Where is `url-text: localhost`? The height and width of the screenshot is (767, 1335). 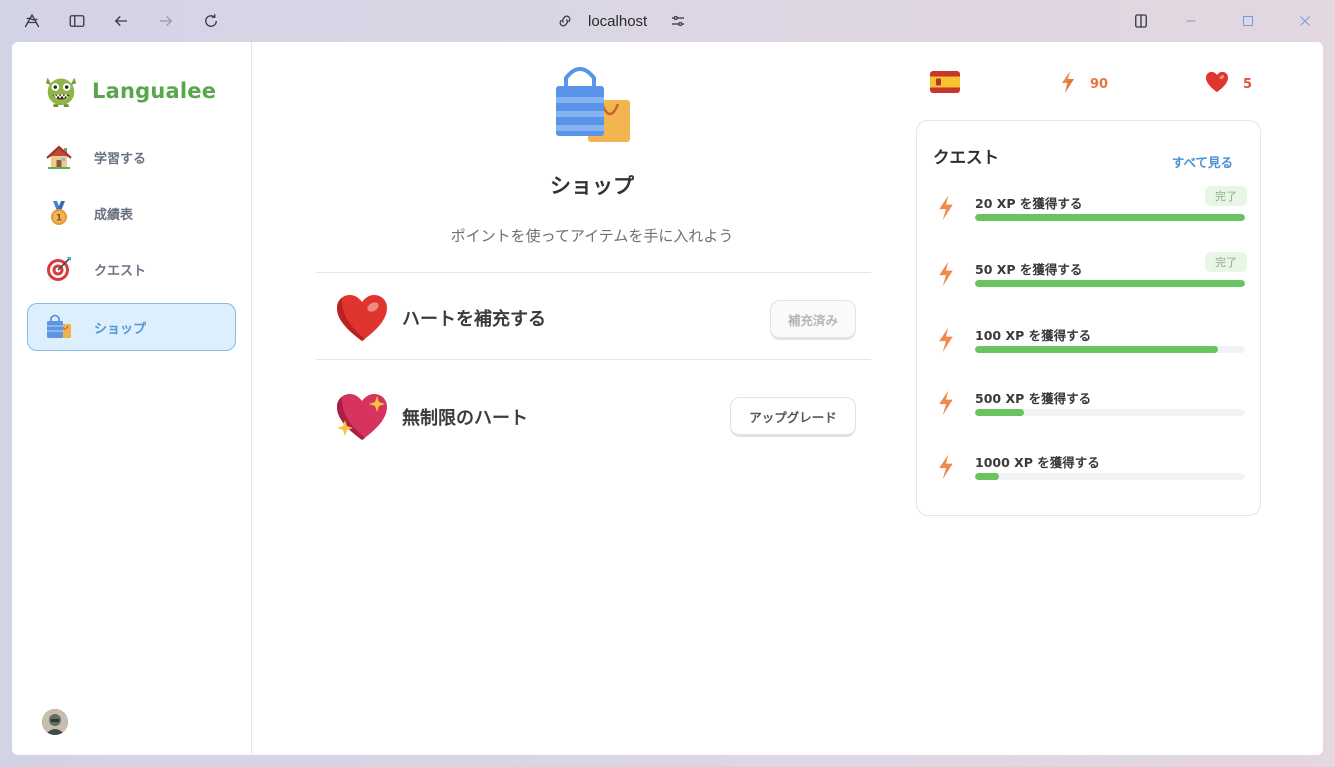
url-text: localhost is located at coordinates (617, 21).